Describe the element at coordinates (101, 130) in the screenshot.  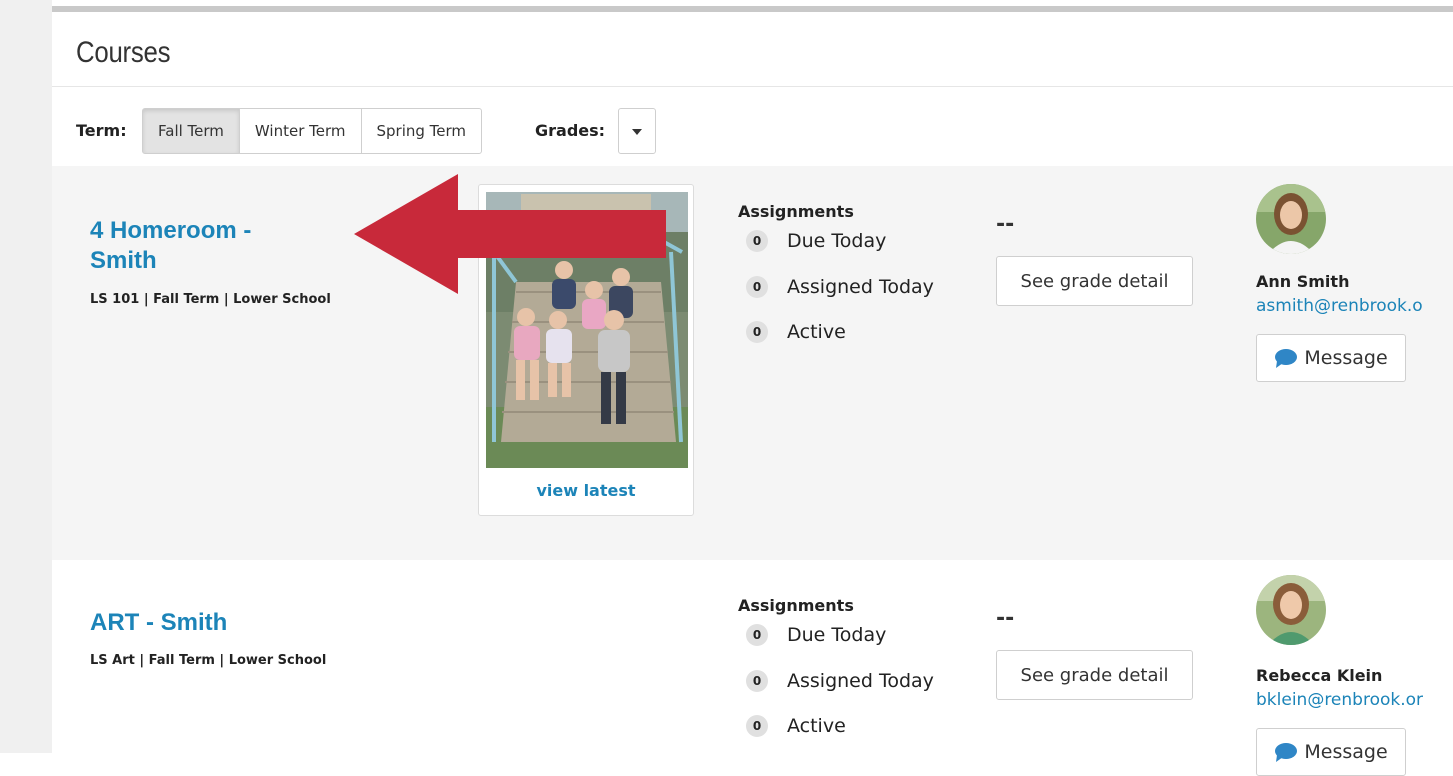
I see `term-label: Term:` at that location.